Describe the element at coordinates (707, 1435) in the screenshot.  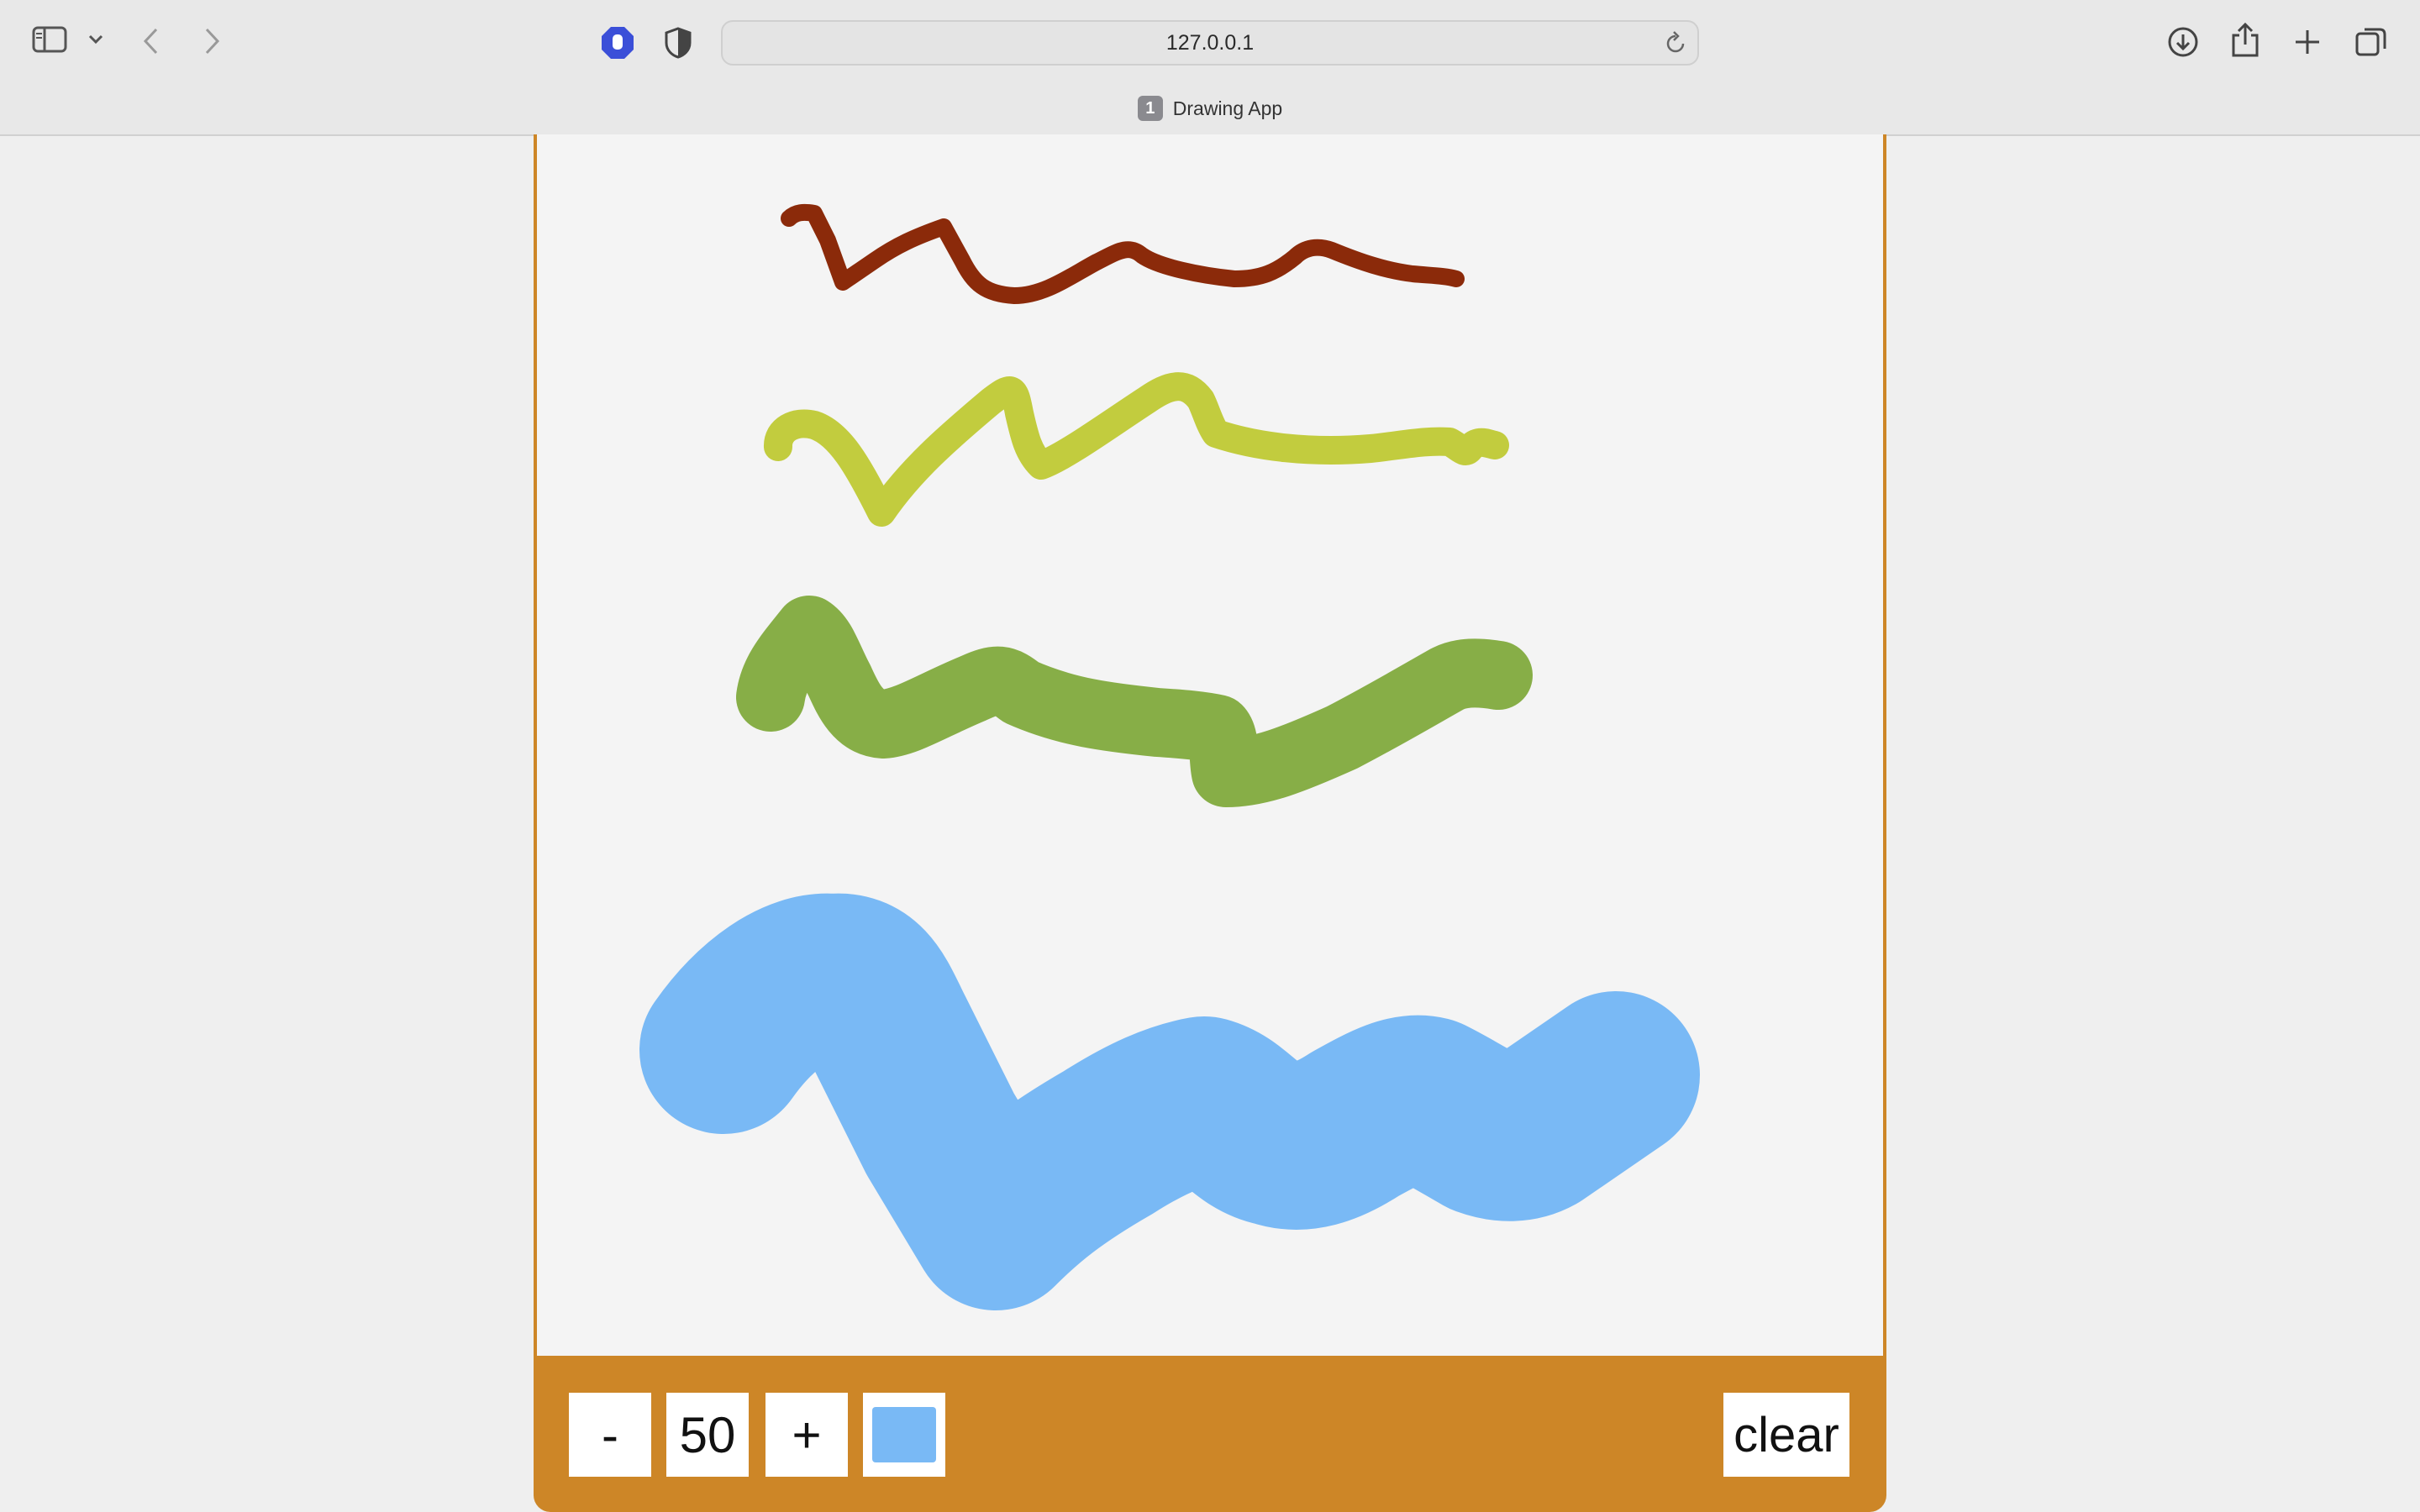
I see `brush-size-display: 50` at that location.